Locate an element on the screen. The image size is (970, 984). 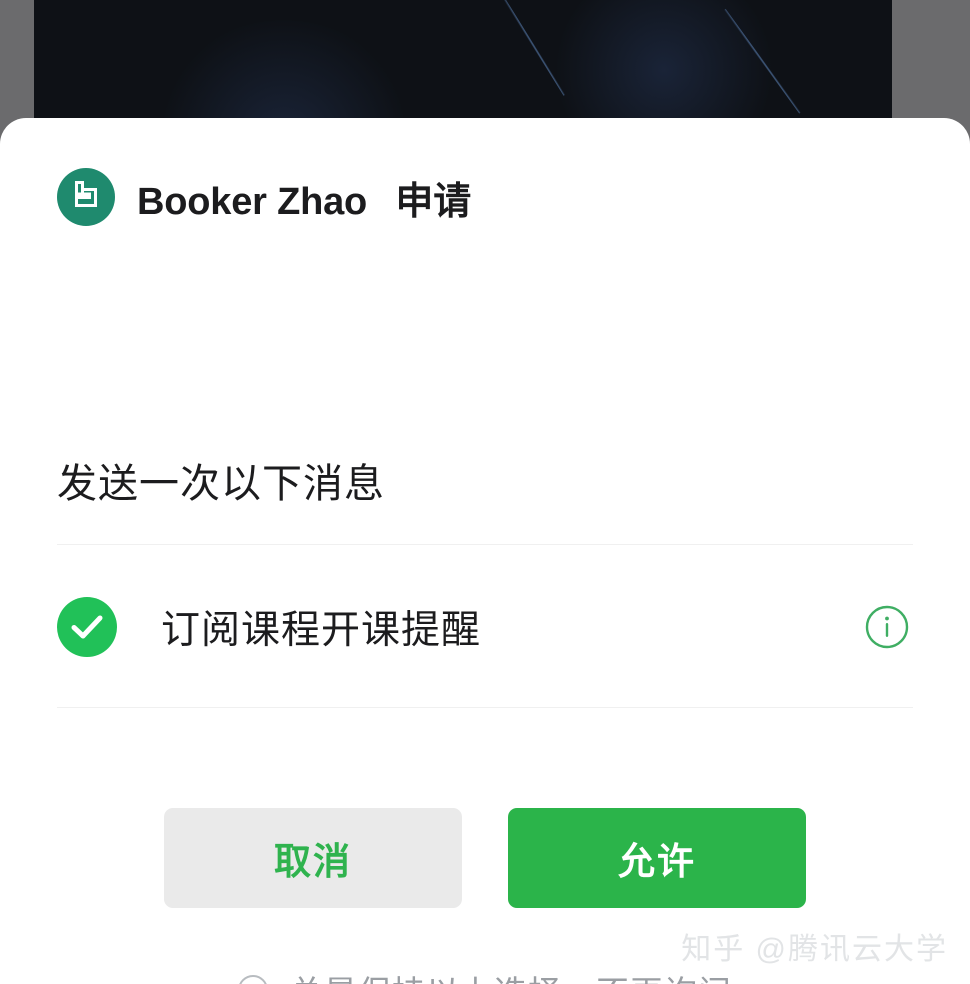
cancel-button: 取消 is located at coordinates (313, 858).